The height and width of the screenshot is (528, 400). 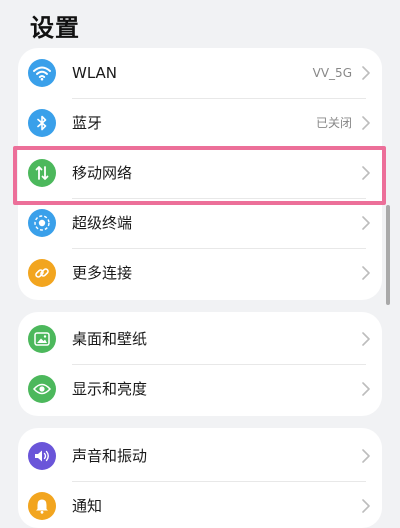 What do you see at coordinates (87, 123) in the screenshot?
I see `settings-item-label: 蓝牙` at bounding box center [87, 123].